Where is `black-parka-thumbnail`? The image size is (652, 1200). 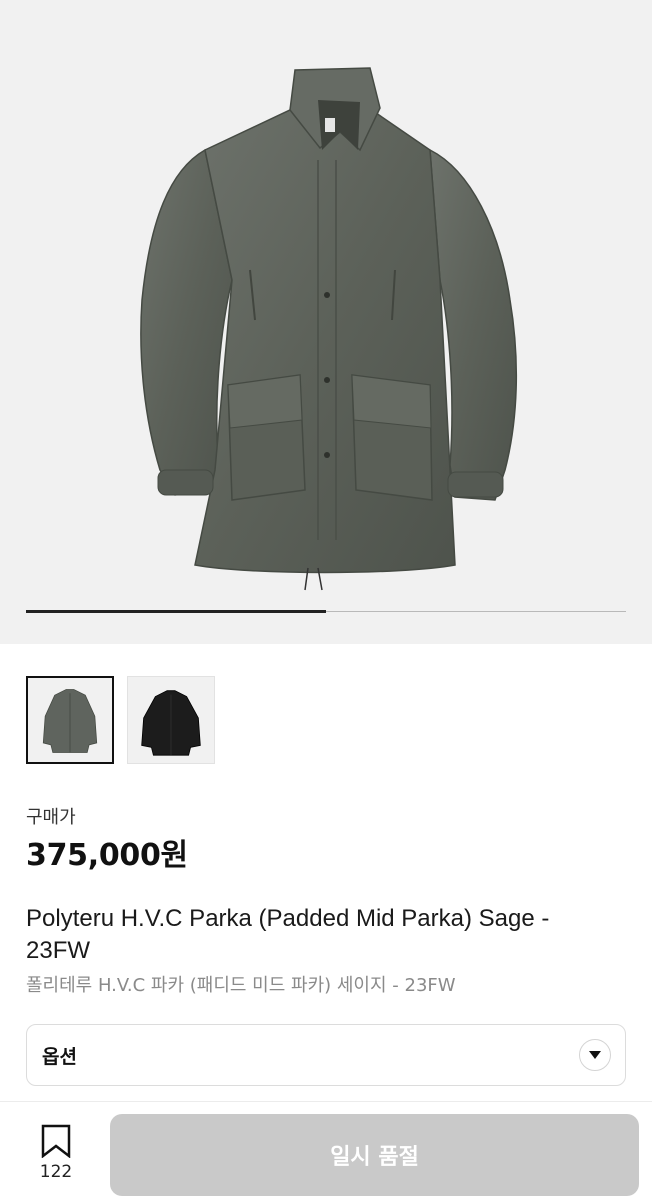
black-parka-thumbnail is located at coordinates (171, 723).